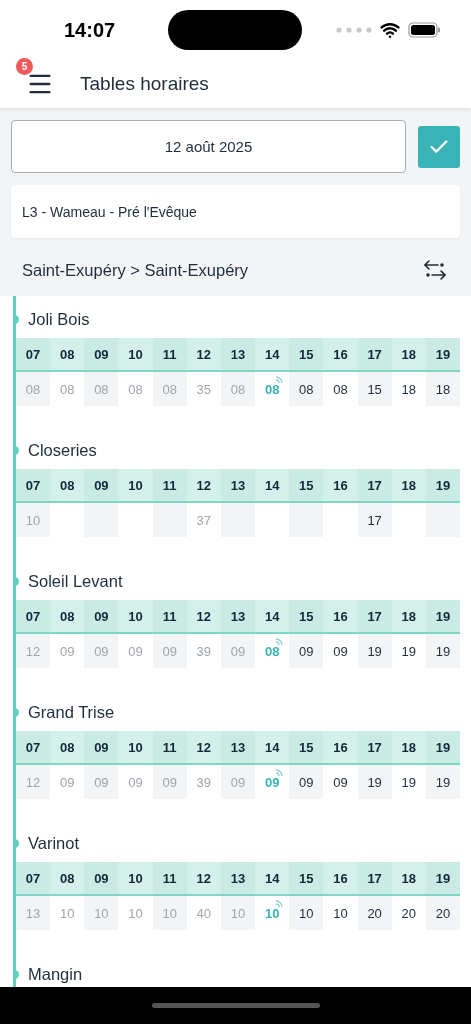 This screenshot has height=1024, width=471. Describe the element at coordinates (374, 520) in the screenshot. I see `table-cell: 17` at that location.